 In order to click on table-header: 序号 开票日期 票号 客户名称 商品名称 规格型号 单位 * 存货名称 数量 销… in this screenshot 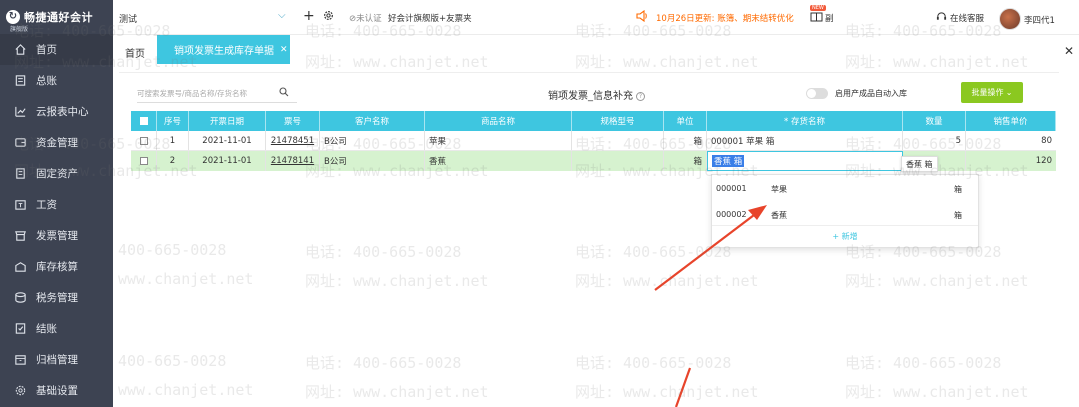, I will do `click(593, 121)`.